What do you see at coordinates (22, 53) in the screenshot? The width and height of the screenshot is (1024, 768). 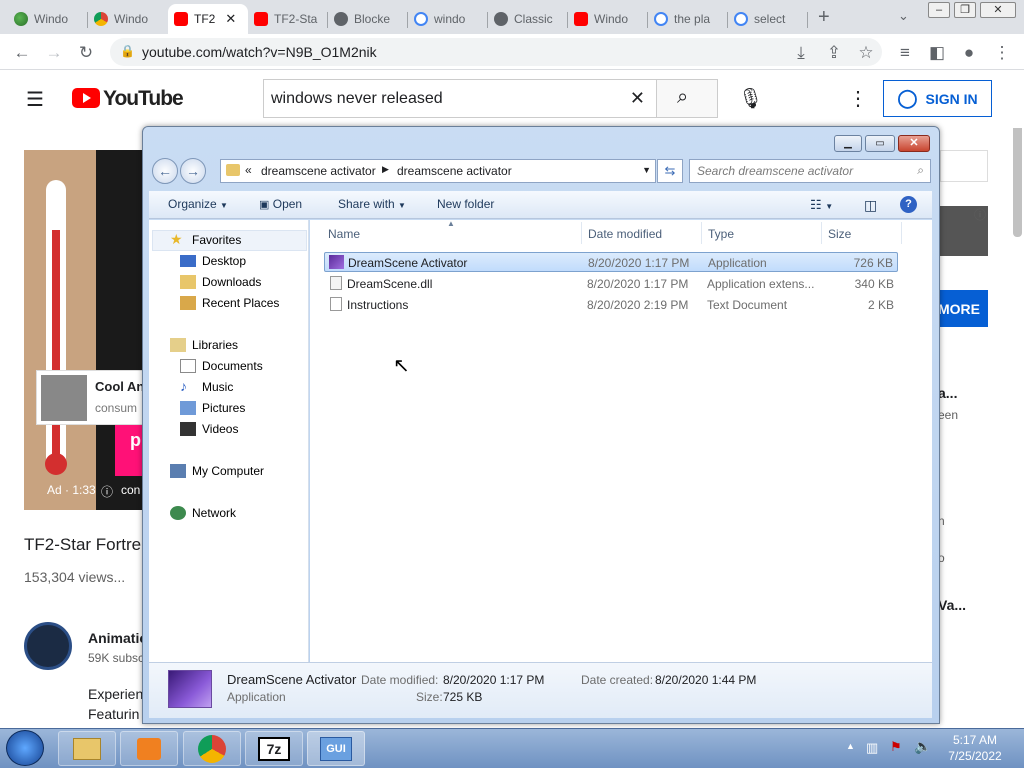 I see `back-icon: ←` at bounding box center [22, 53].